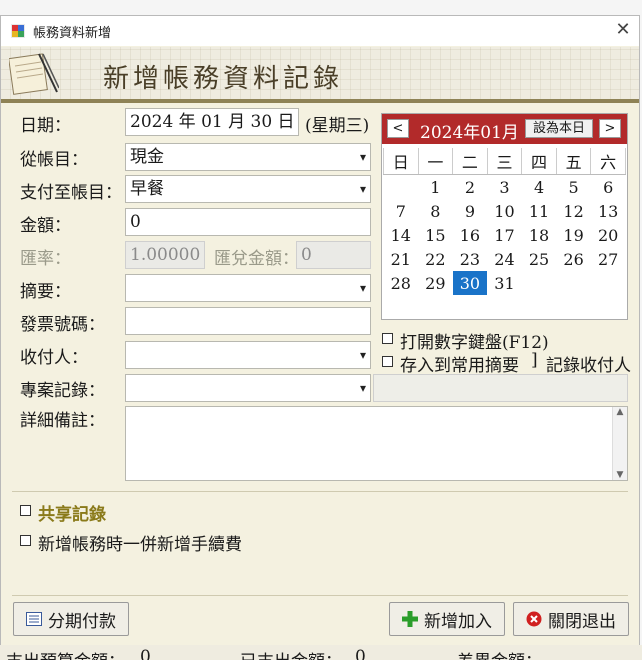  I want to click on calendar-week-row: 28 29 30 31, so click(505, 283).